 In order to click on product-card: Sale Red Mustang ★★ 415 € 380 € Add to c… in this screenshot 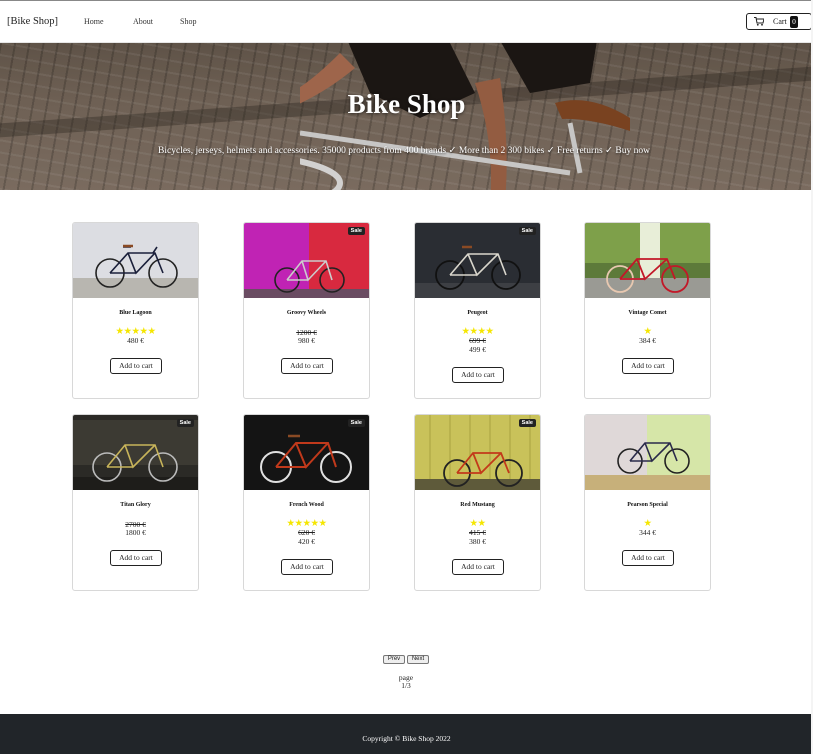, I will do `click(477, 502)`.